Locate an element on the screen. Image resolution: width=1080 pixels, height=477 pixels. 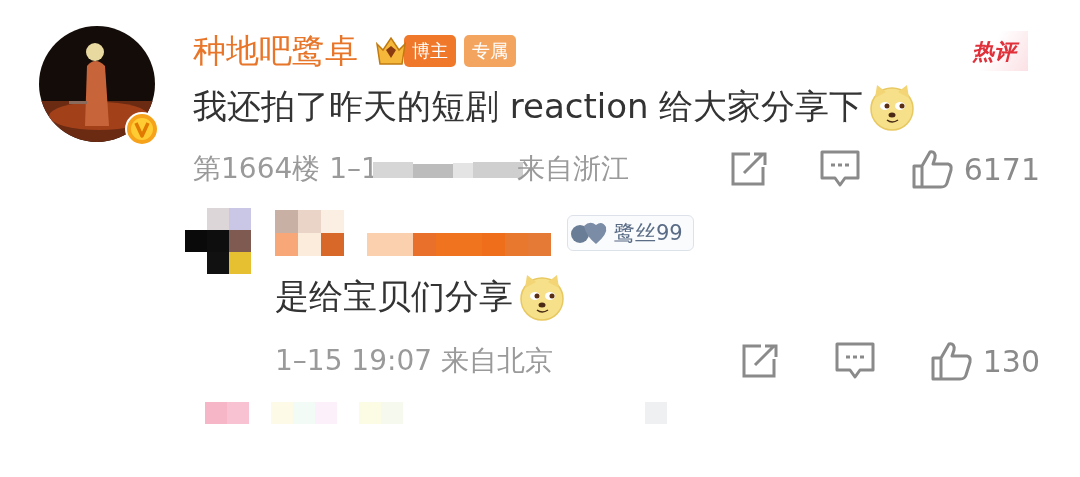
dog-face-icon is located at coordinates (542, 297).